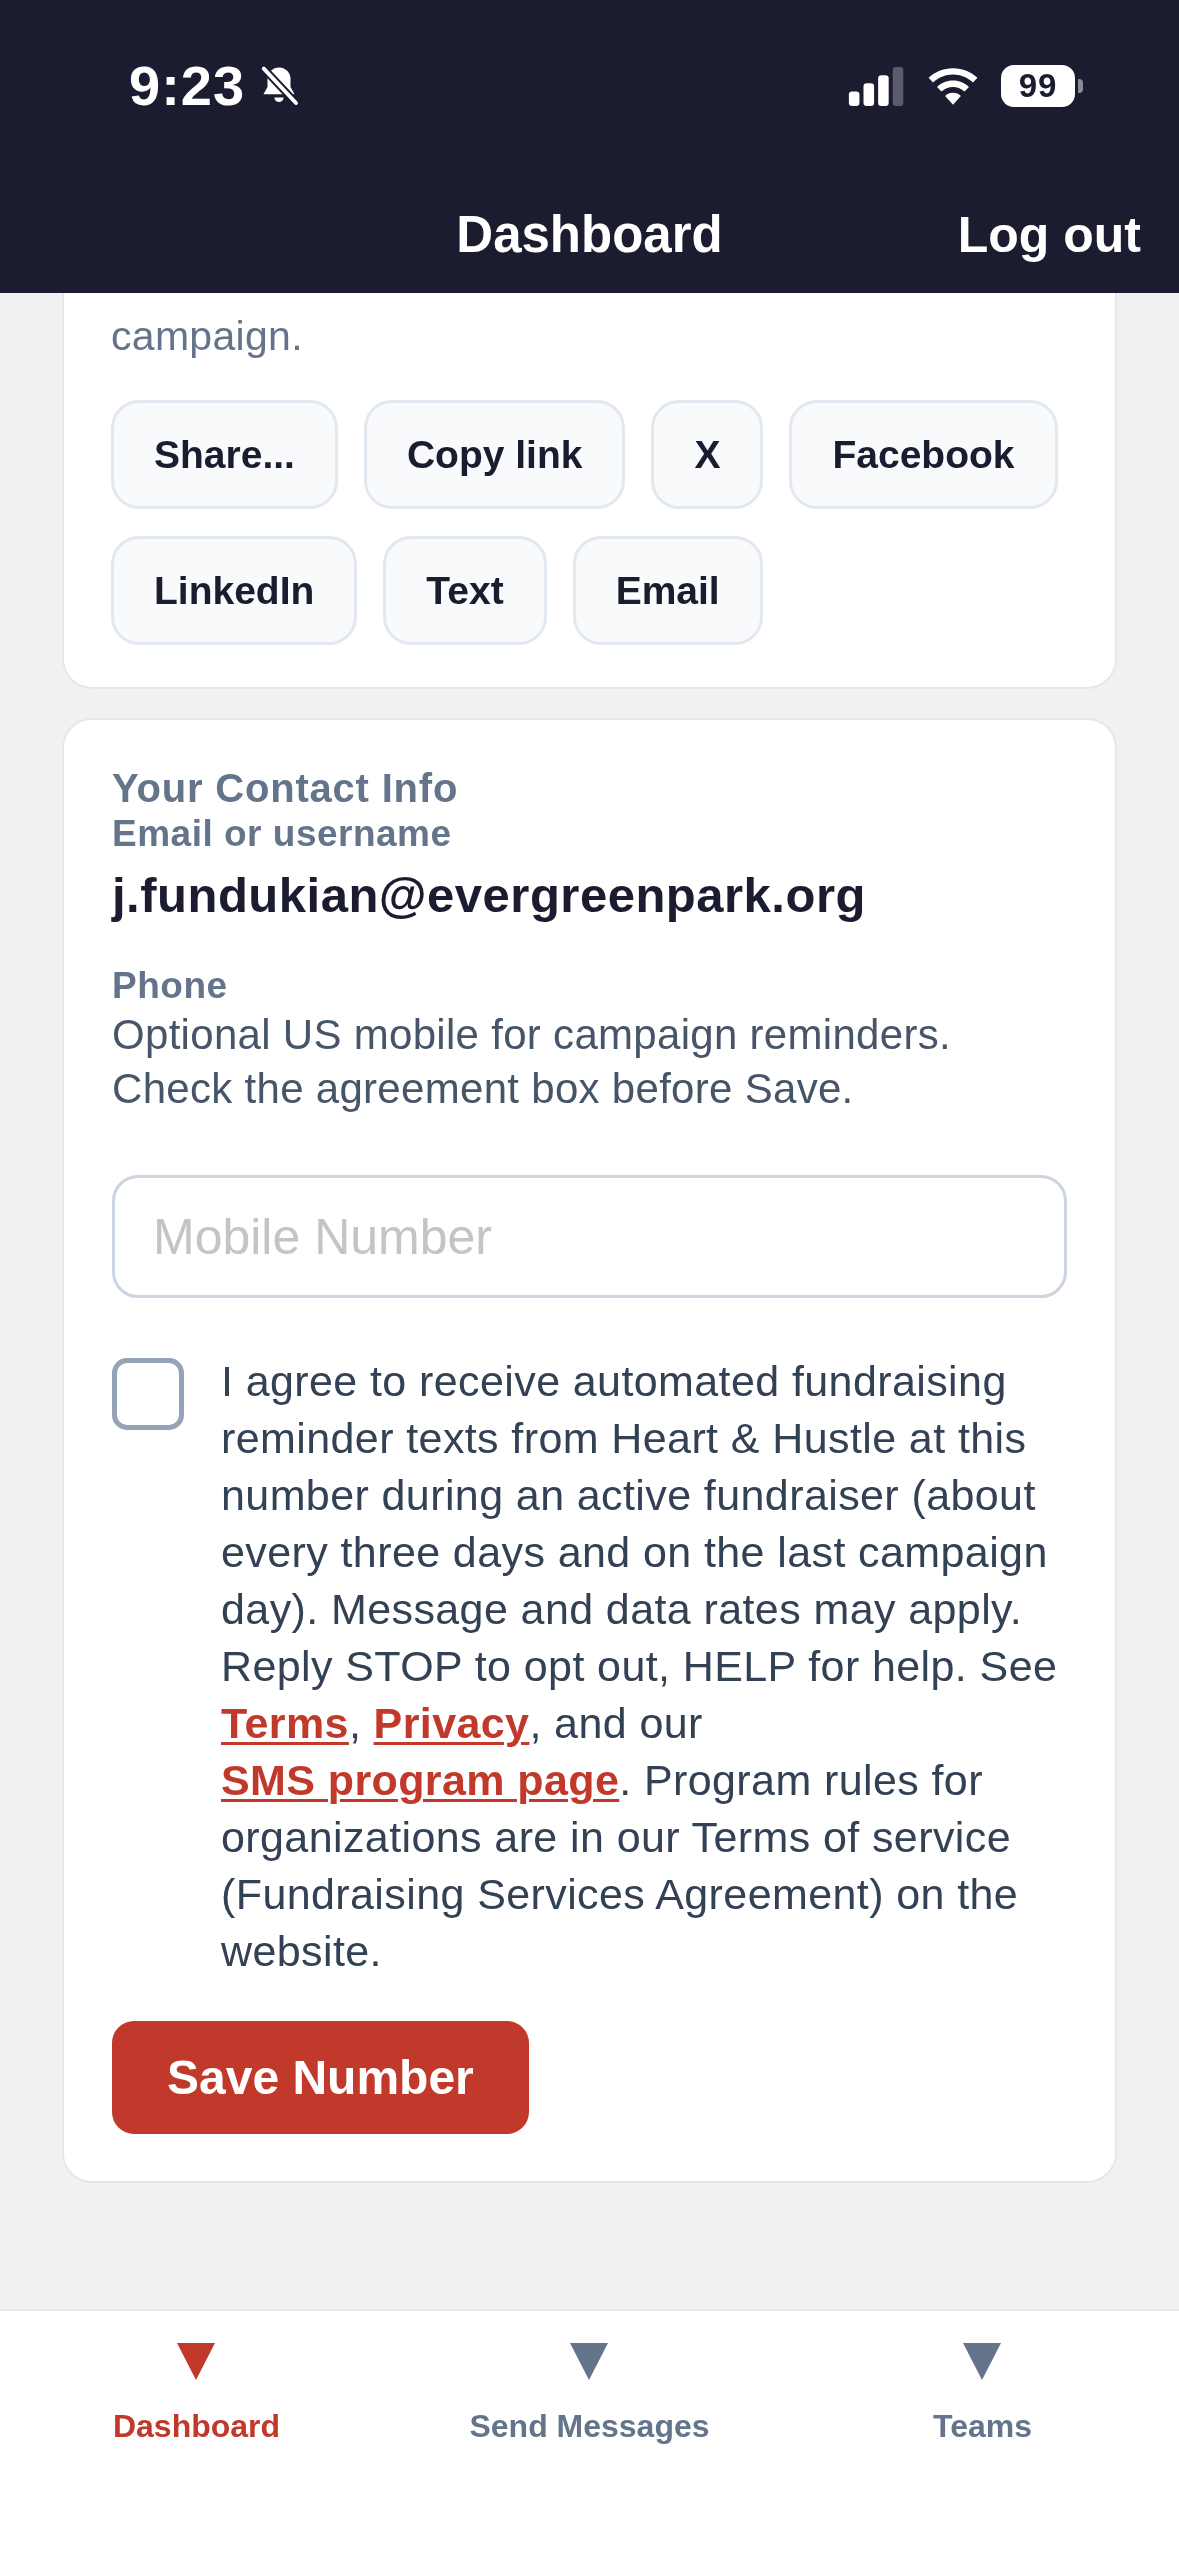  What do you see at coordinates (207, 336) in the screenshot?
I see `share-description: campaign.` at bounding box center [207, 336].